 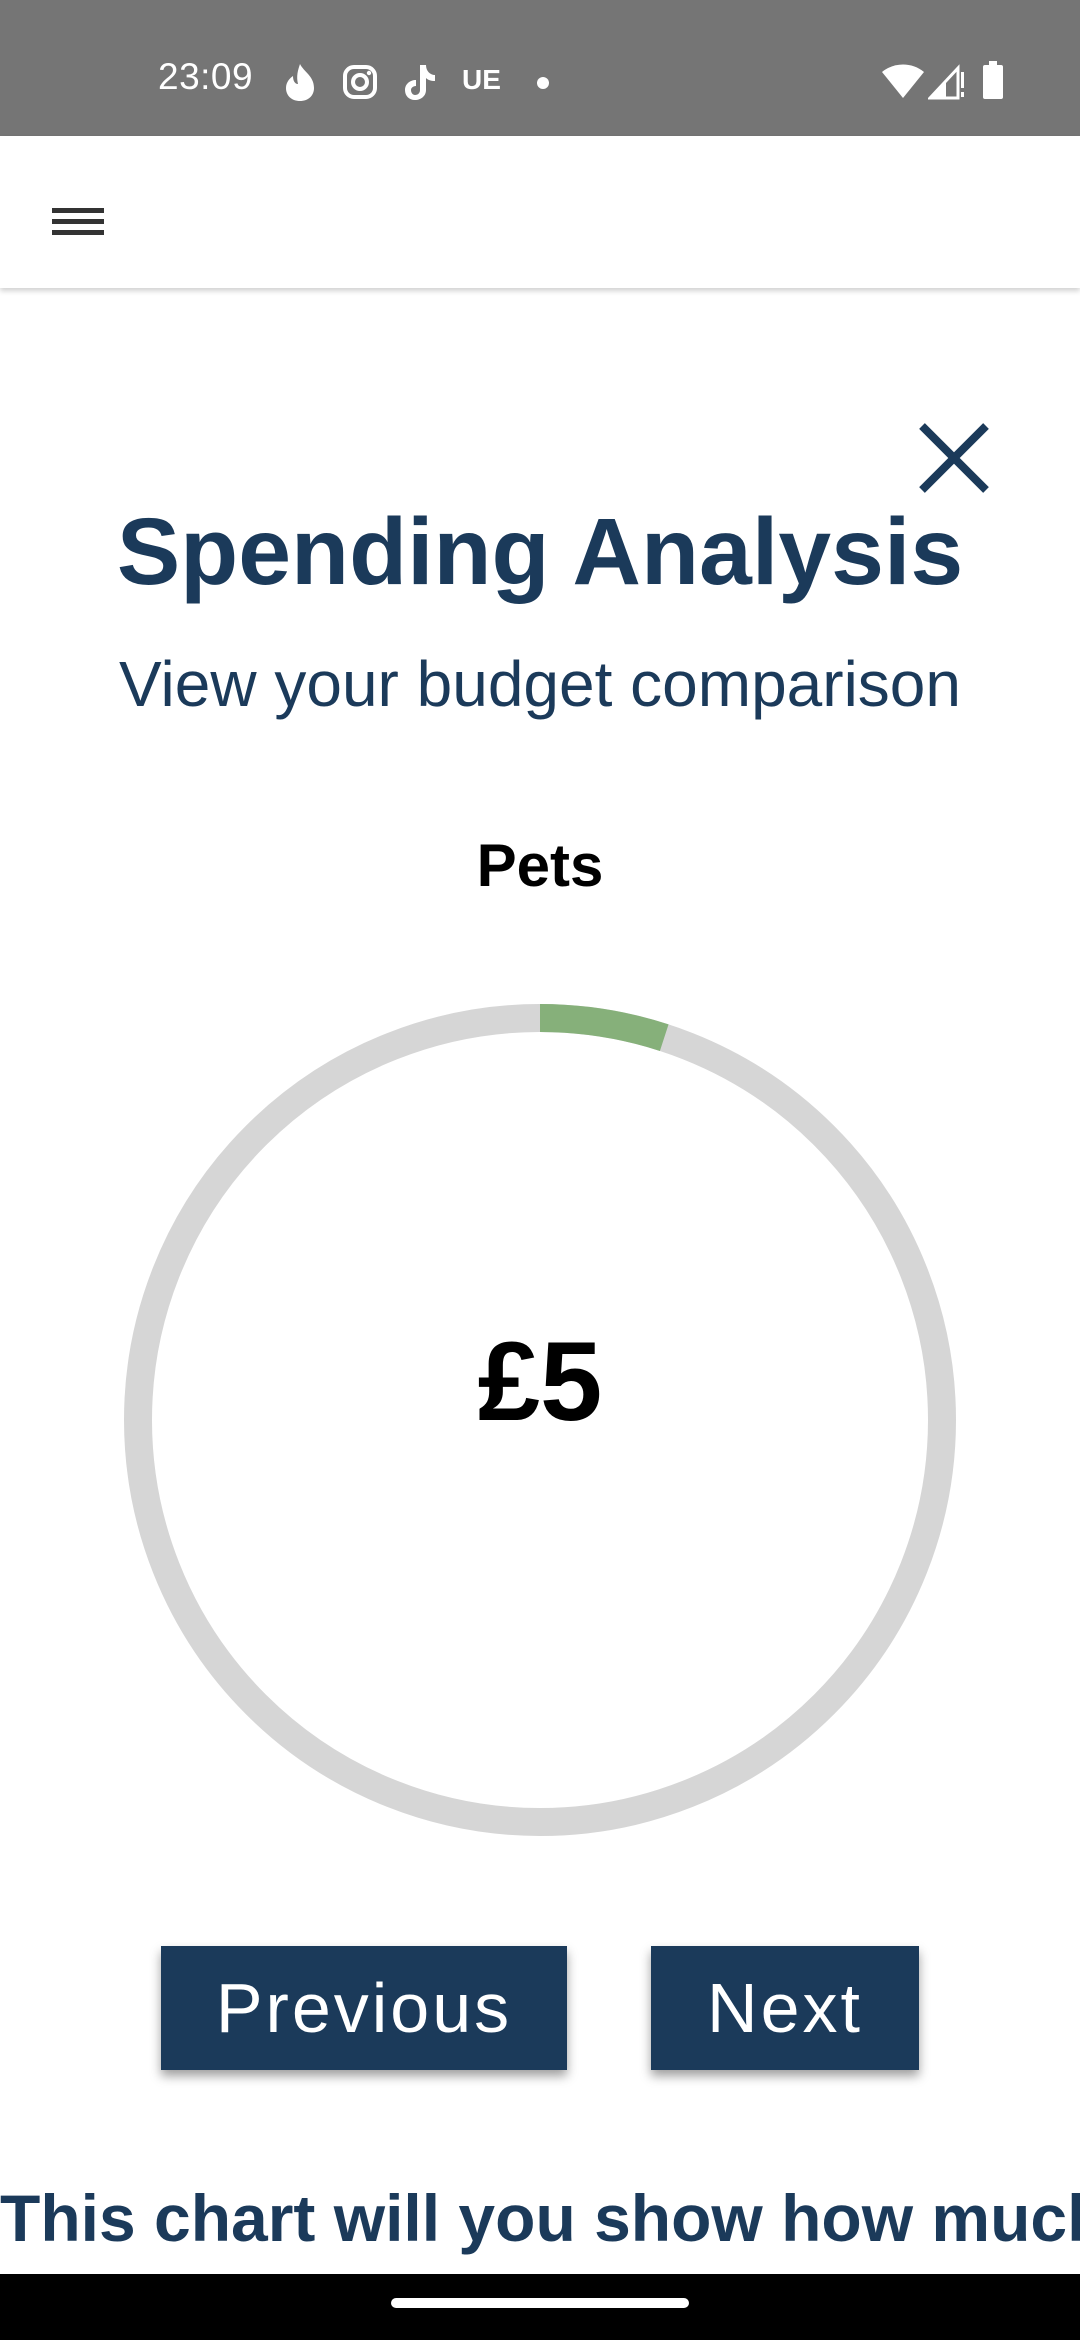 I want to click on home-gesture-handle, so click(x=540, y=2303).